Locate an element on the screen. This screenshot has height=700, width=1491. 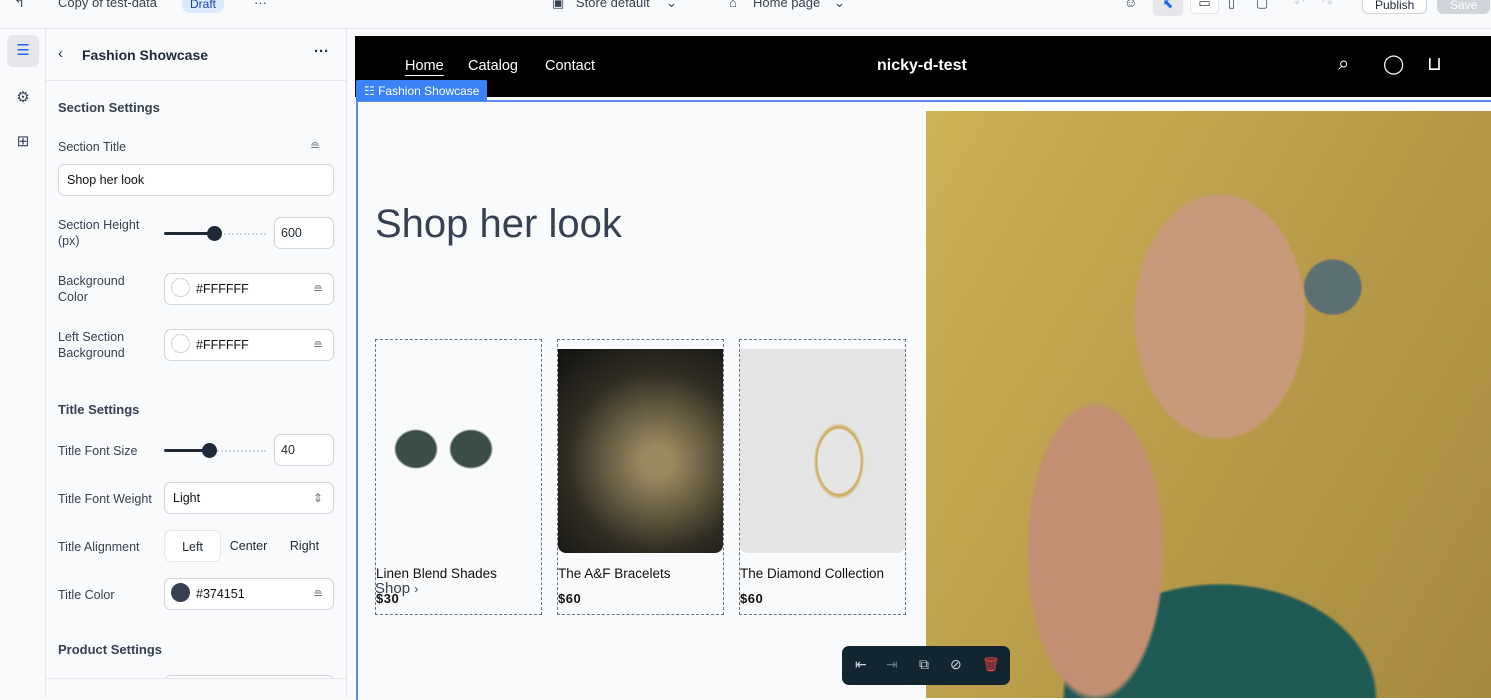
more-button: ··· is located at coordinates (260, 5).